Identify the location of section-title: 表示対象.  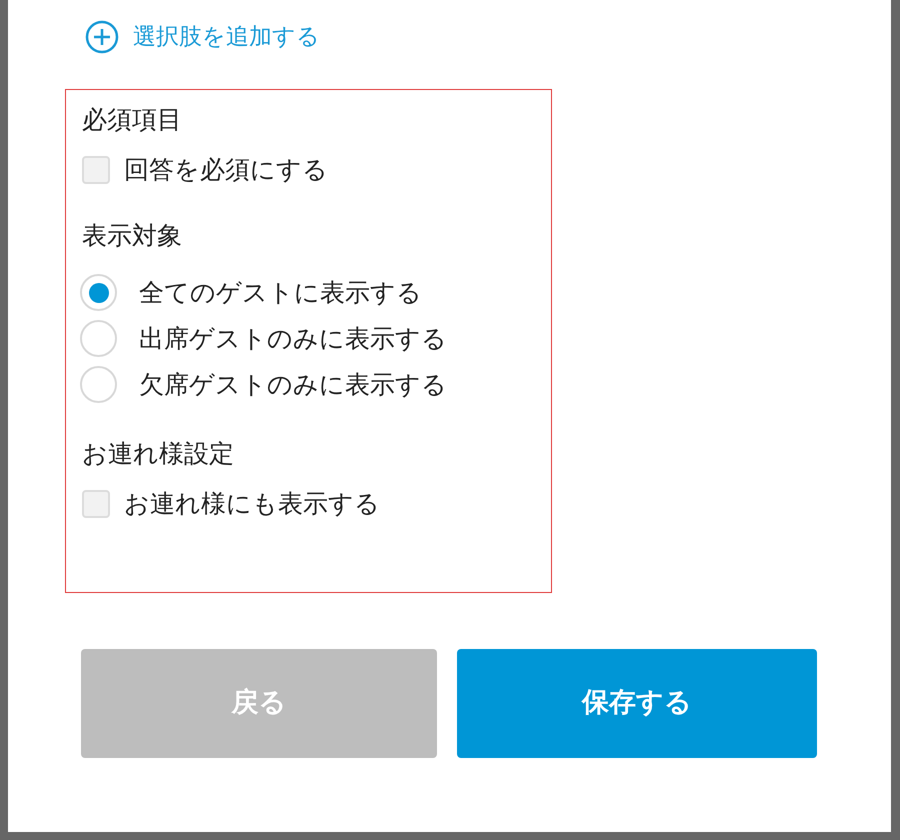
(132, 236).